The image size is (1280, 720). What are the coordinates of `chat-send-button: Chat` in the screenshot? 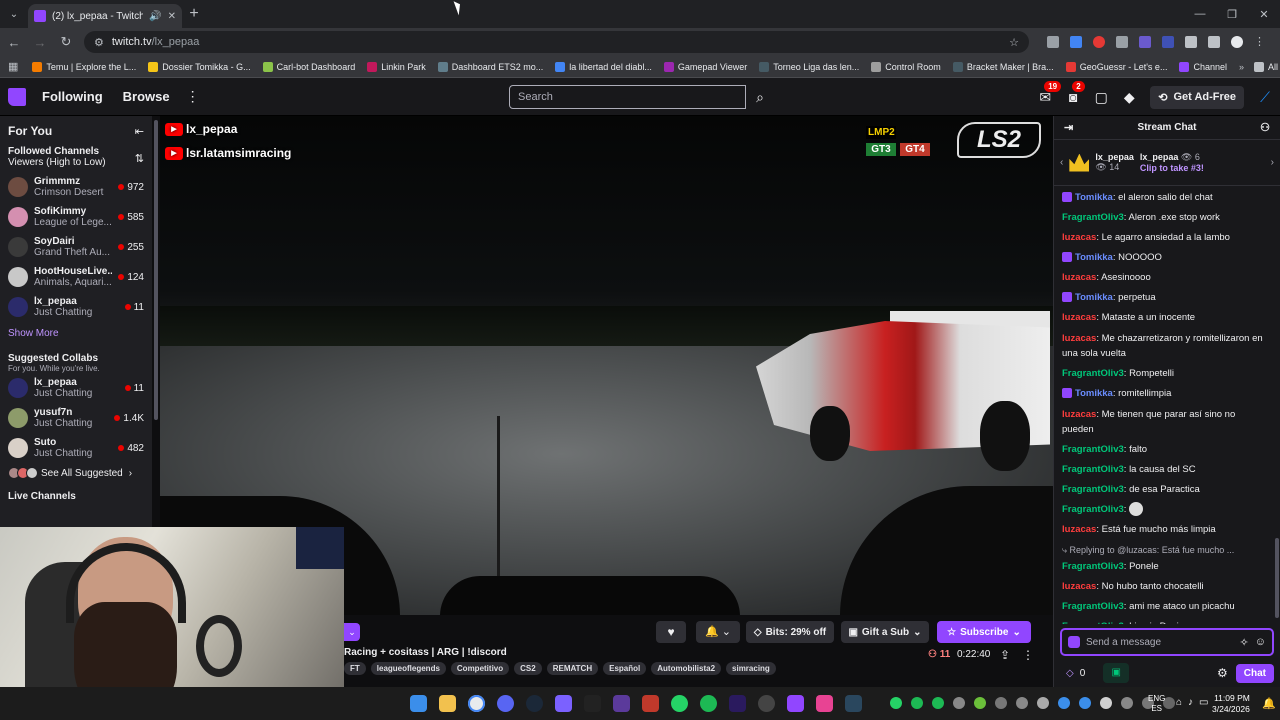 It's located at (1254, 673).